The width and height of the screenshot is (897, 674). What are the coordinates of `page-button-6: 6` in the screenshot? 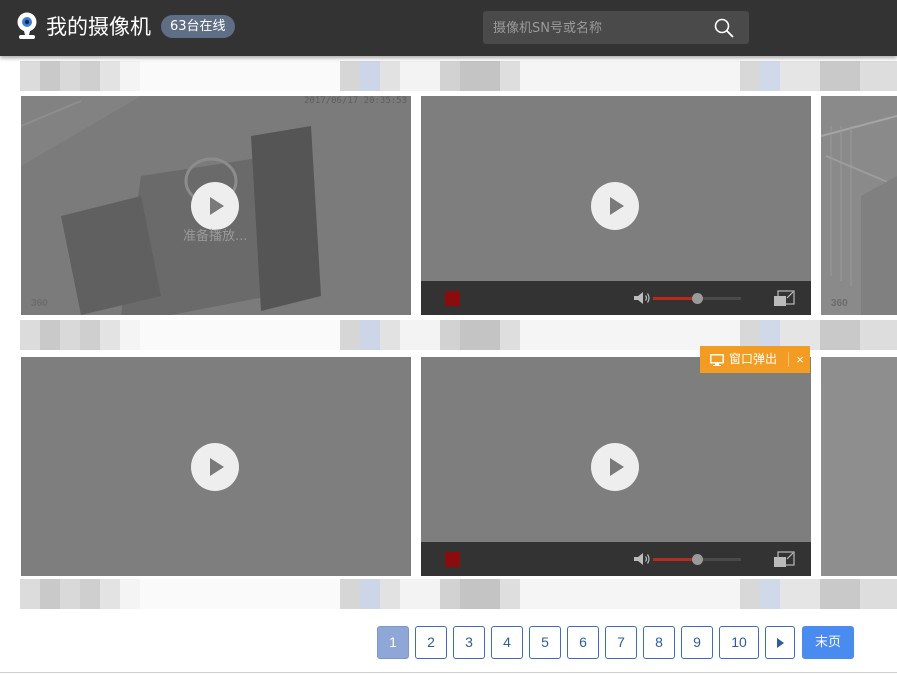 It's located at (583, 642).